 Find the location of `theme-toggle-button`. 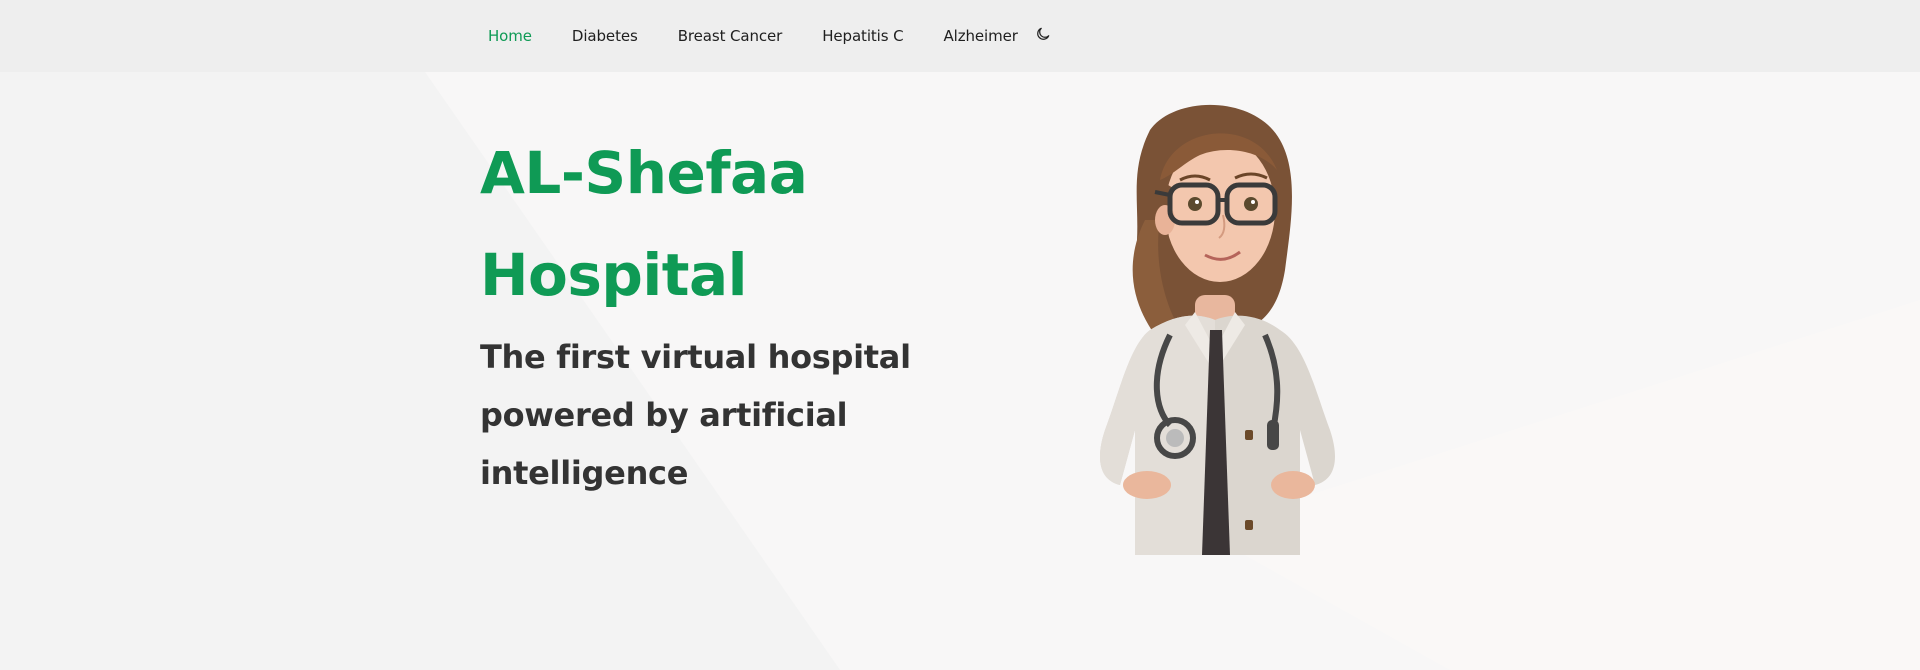

theme-toggle-button is located at coordinates (1043, 34).